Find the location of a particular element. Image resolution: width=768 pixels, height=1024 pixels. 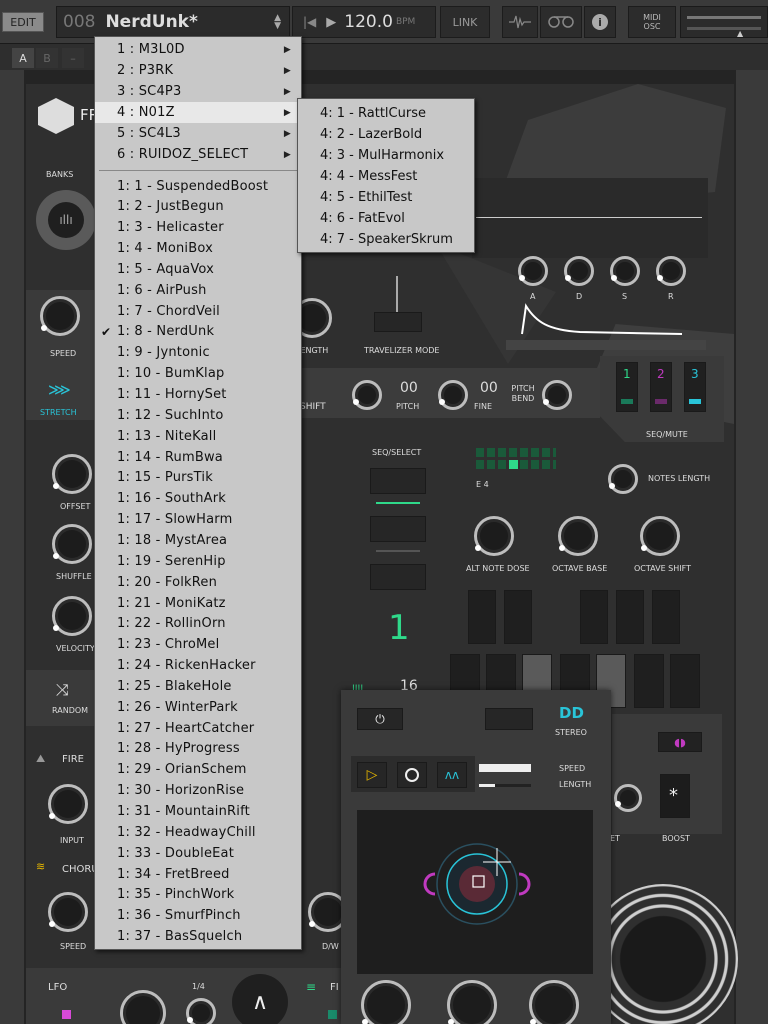

preset-item: 1: 24 - RickenHacker is located at coordinates (198, 666).